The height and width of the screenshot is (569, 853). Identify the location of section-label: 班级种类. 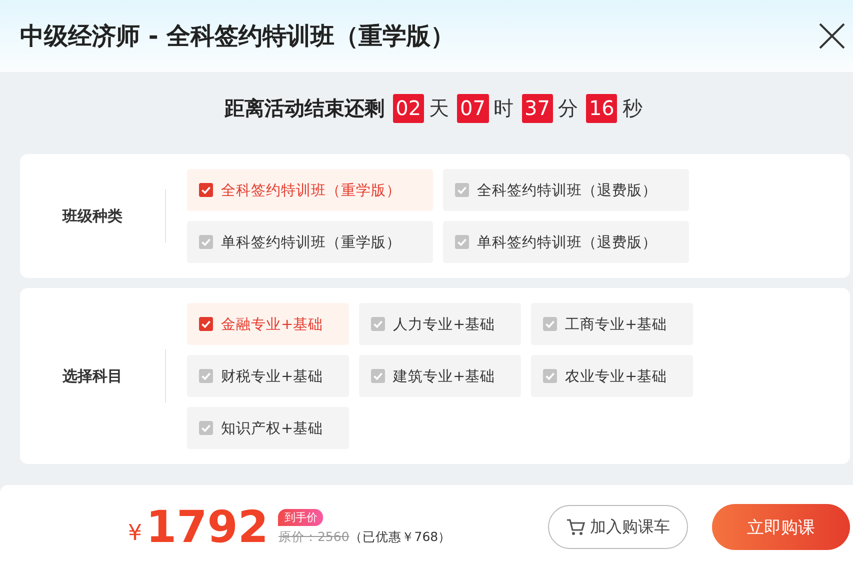
(92, 216).